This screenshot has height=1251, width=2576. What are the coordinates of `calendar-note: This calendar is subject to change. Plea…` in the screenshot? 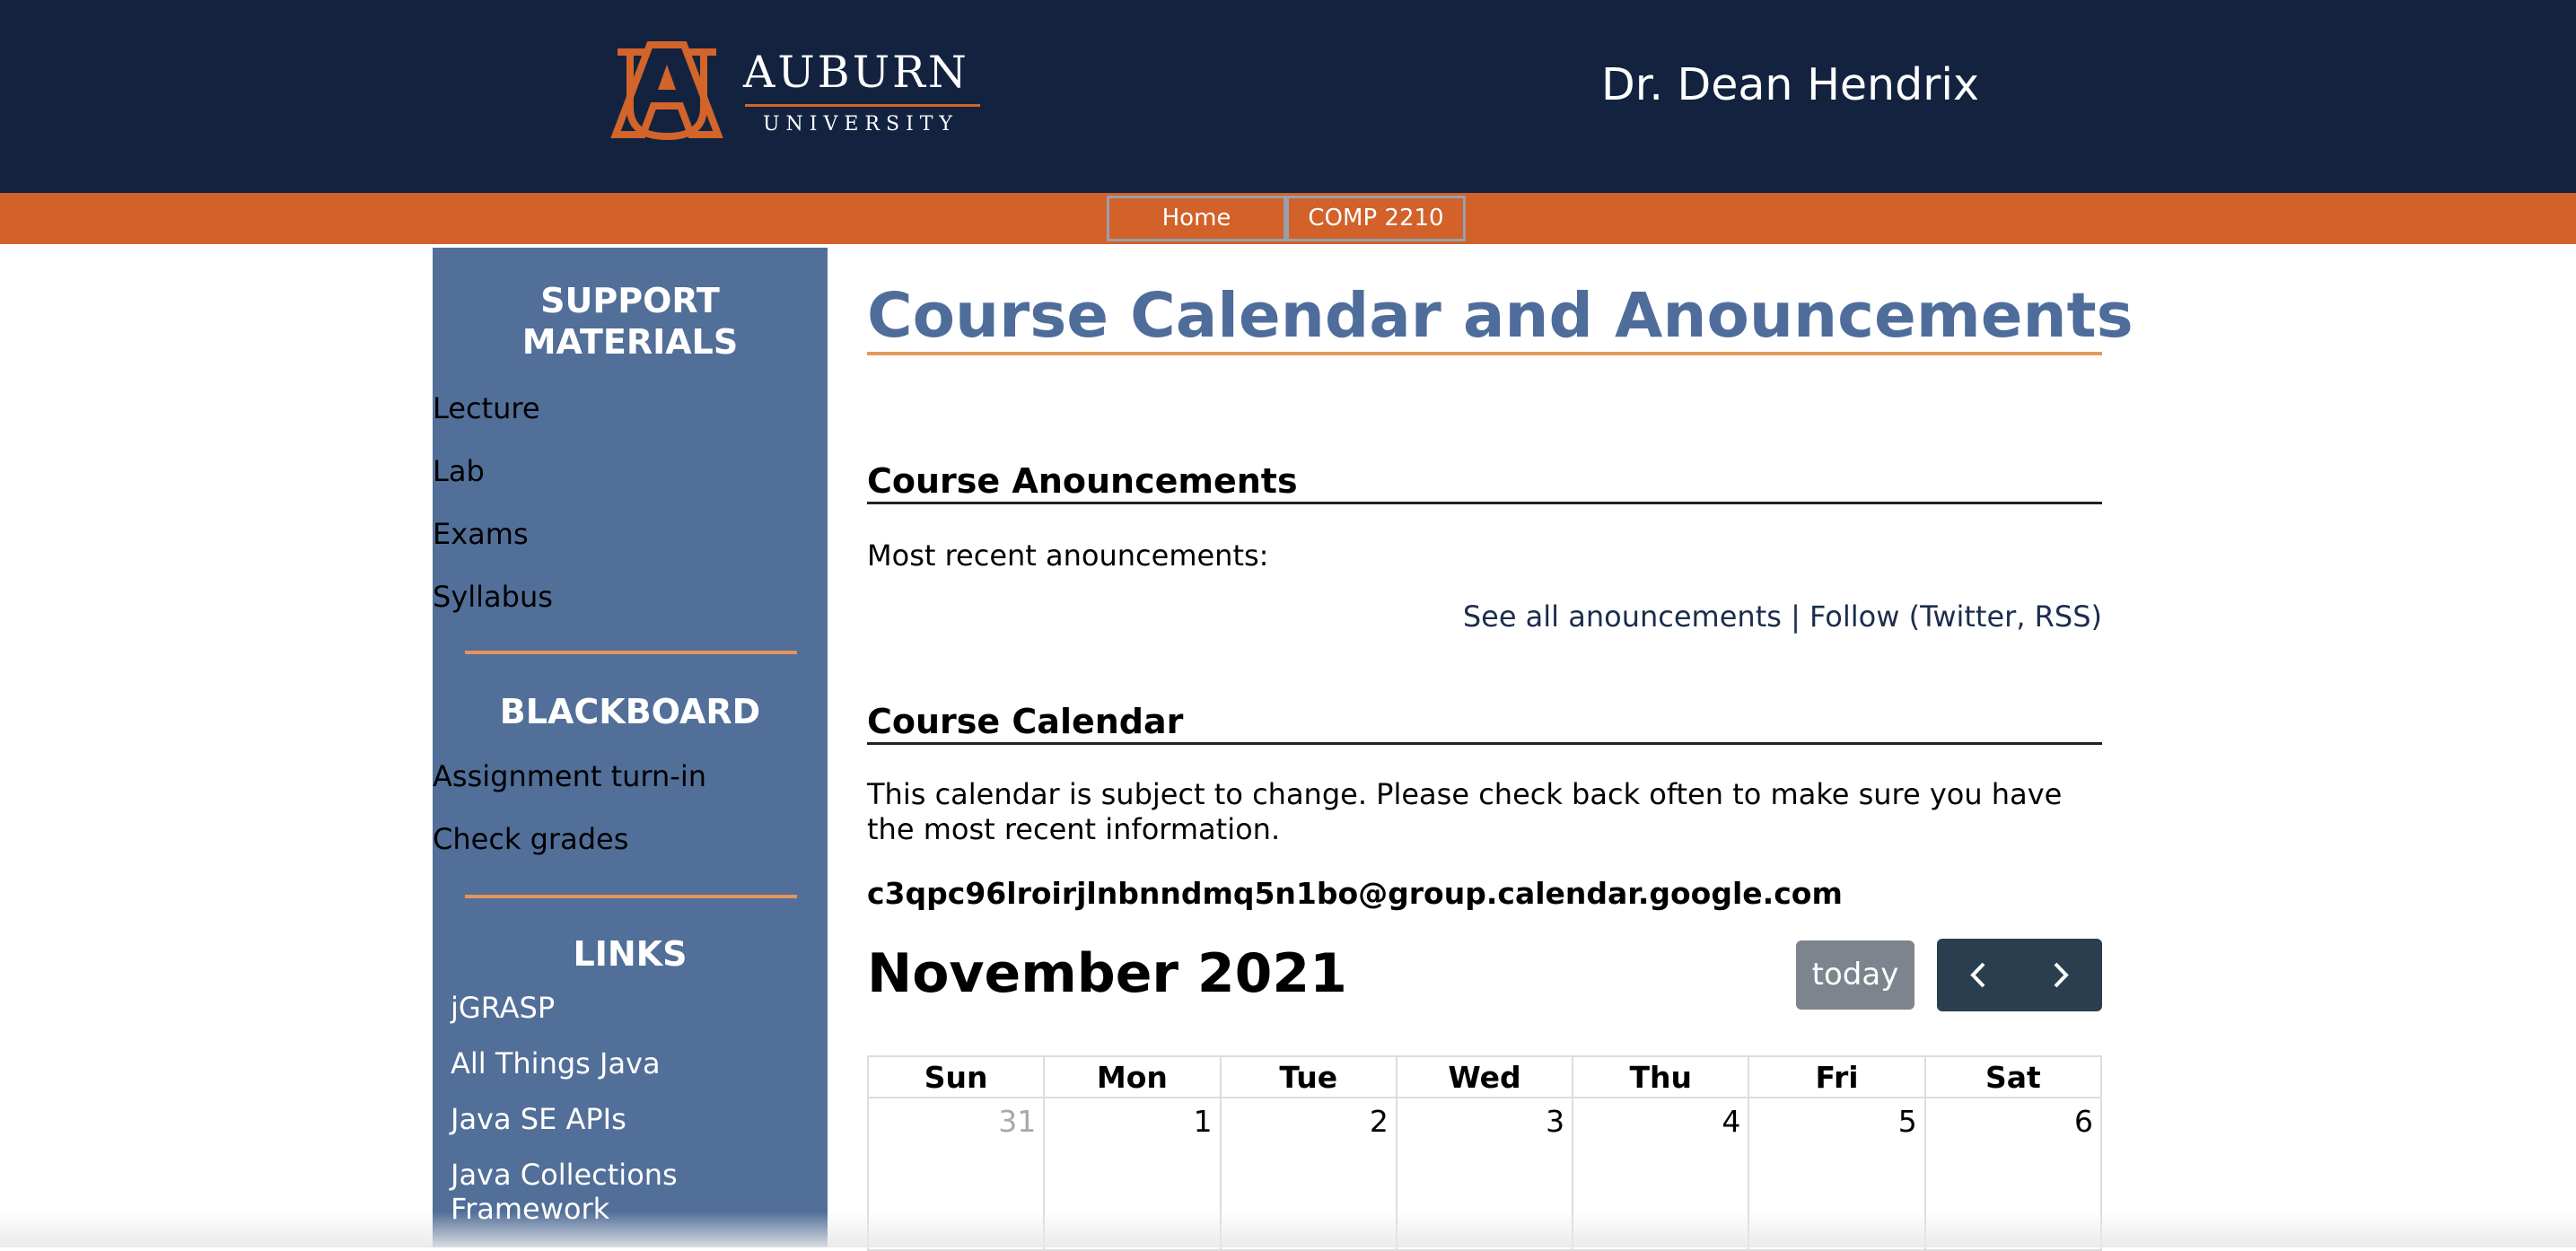 It's located at (1465, 812).